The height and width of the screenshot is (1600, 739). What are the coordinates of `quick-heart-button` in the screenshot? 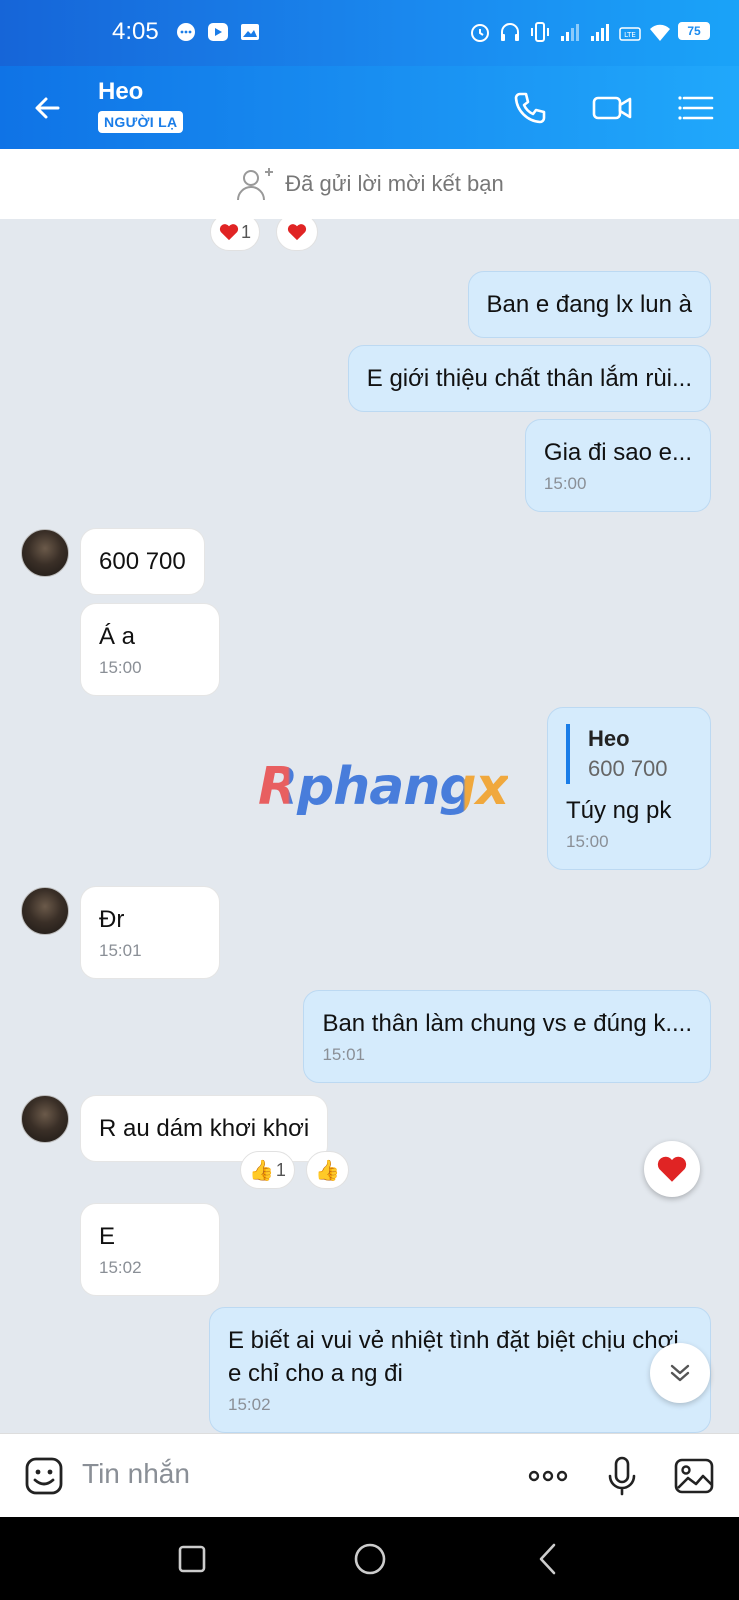 It's located at (672, 1169).